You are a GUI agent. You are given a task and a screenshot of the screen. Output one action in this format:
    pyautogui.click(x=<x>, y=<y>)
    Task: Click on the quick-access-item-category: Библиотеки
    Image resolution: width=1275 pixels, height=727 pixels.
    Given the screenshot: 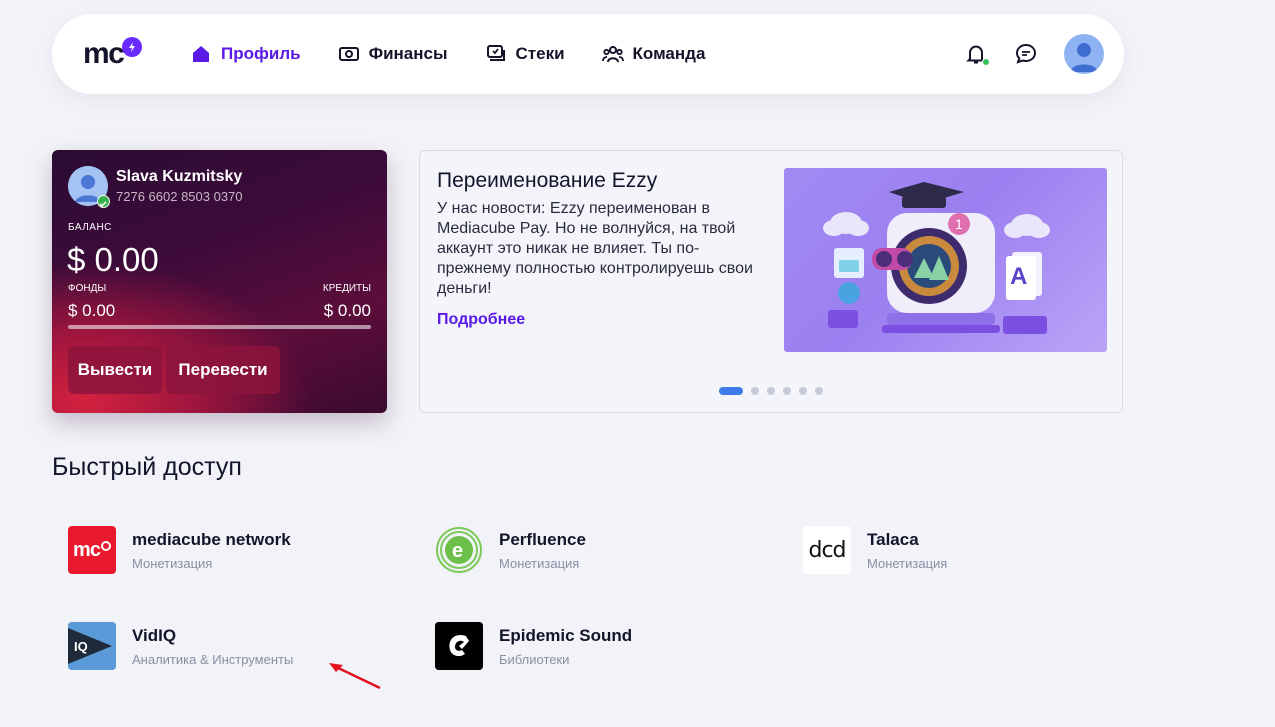 What is the action you would take?
    pyautogui.click(x=534, y=659)
    